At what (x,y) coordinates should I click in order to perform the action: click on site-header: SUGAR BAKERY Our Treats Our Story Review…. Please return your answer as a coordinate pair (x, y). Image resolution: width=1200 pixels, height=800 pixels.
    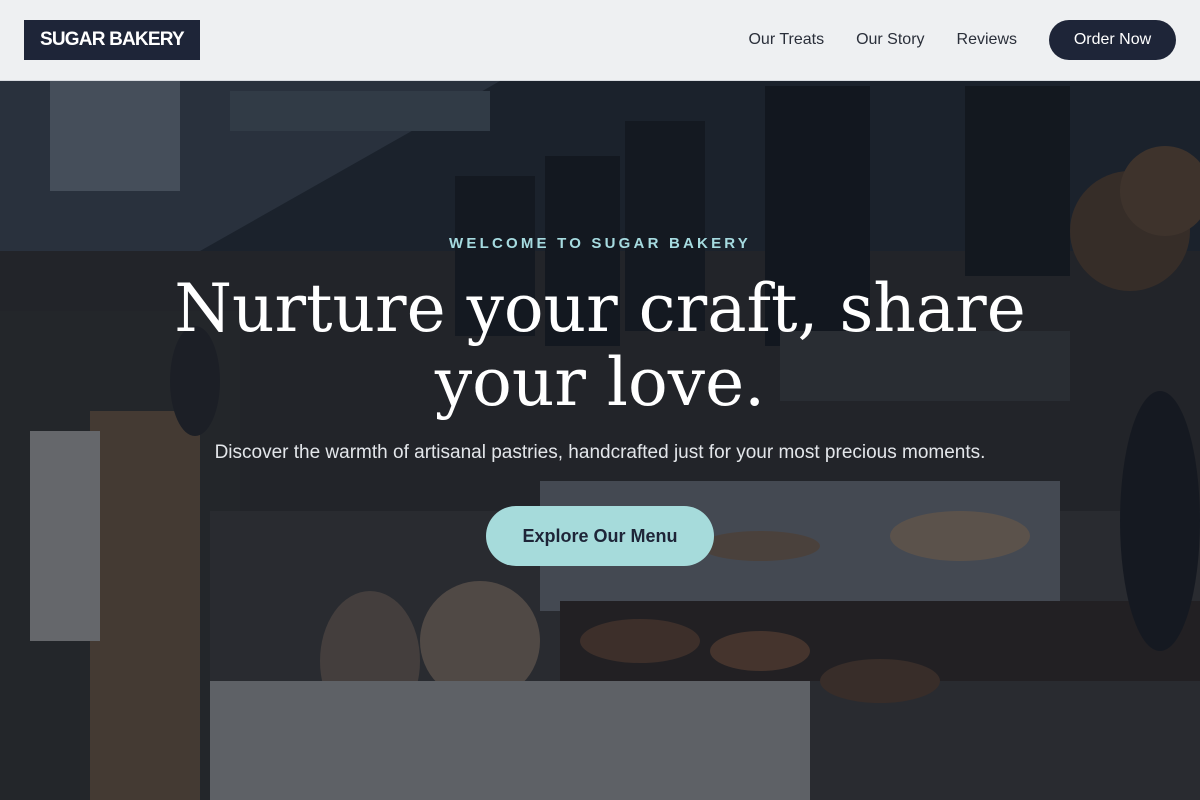
    Looking at the image, I should click on (600, 40).